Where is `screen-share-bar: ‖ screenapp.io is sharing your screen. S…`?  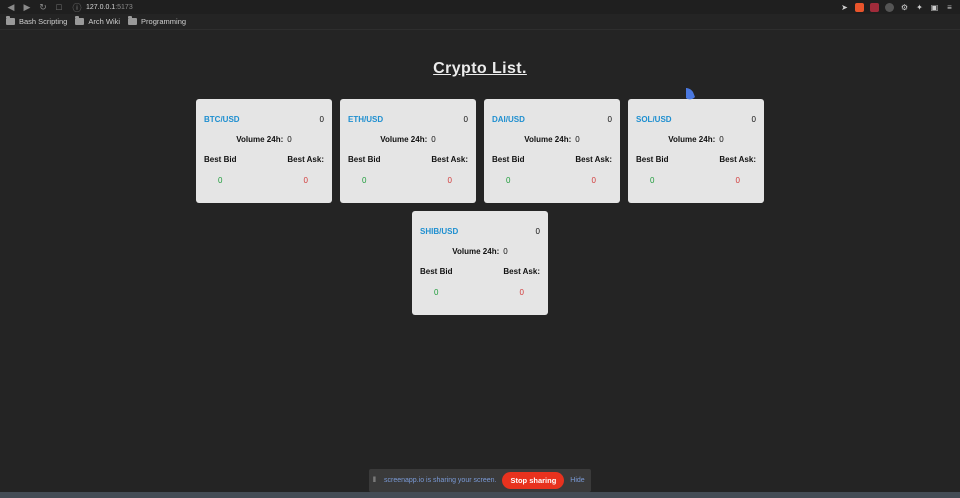 screen-share-bar: ‖ screenapp.io is sharing your screen. S… is located at coordinates (480, 480).